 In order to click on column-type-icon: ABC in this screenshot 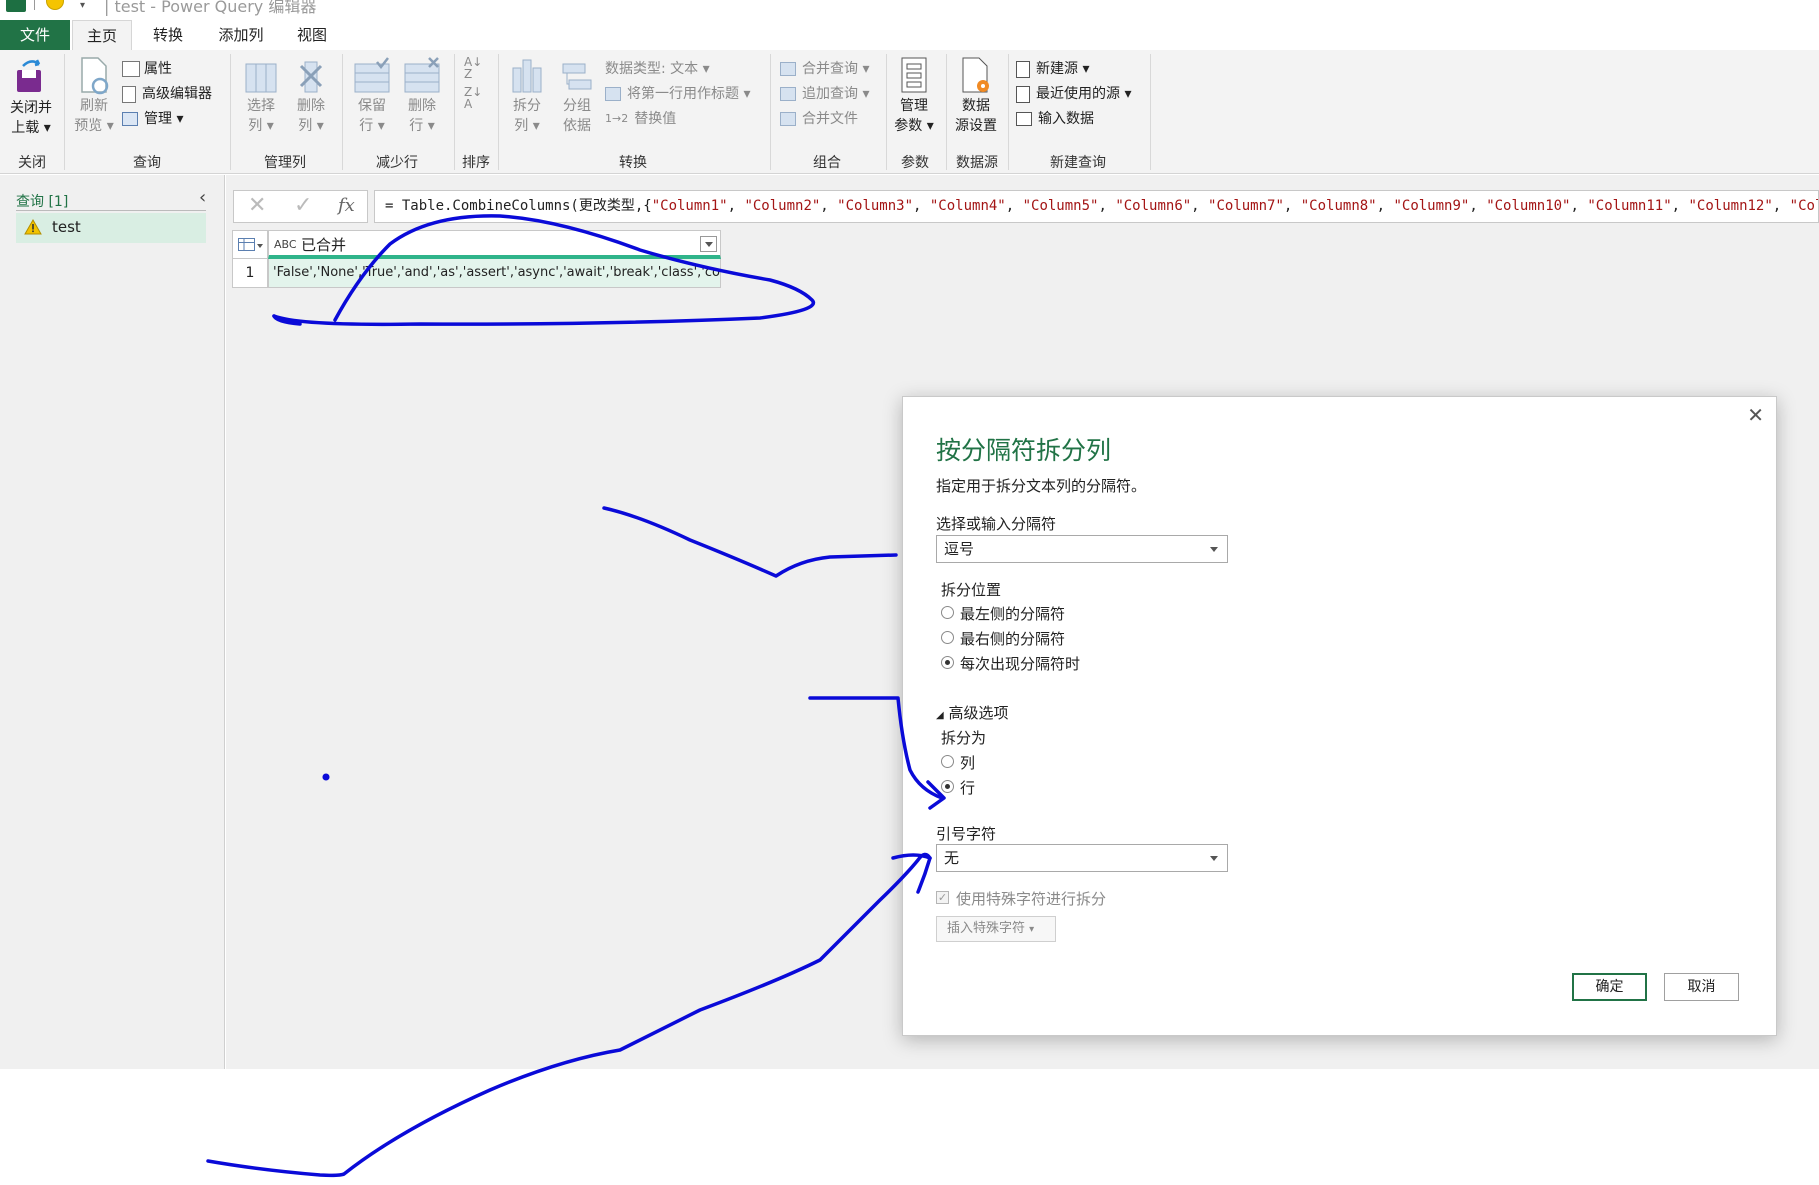, I will do `click(285, 244)`.